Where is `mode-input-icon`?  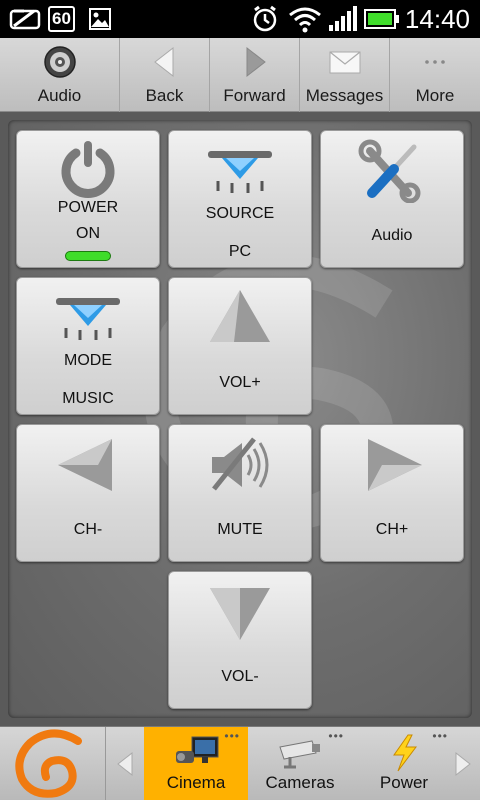 mode-input-icon is located at coordinates (88, 319).